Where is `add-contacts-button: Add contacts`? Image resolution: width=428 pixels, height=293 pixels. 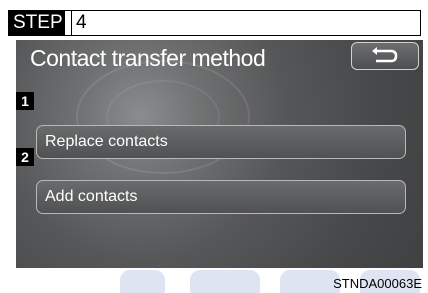
add-contacts-button: Add contacts is located at coordinates (221, 197).